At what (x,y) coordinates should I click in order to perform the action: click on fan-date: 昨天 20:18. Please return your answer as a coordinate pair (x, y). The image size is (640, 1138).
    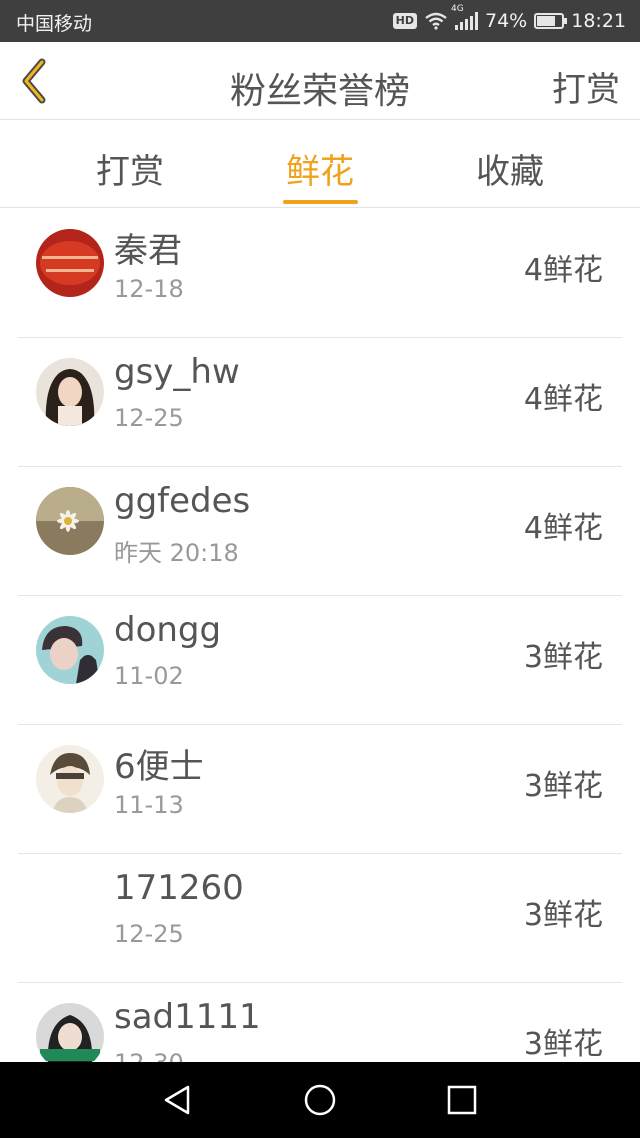
    Looking at the image, I should click on (176, 553).